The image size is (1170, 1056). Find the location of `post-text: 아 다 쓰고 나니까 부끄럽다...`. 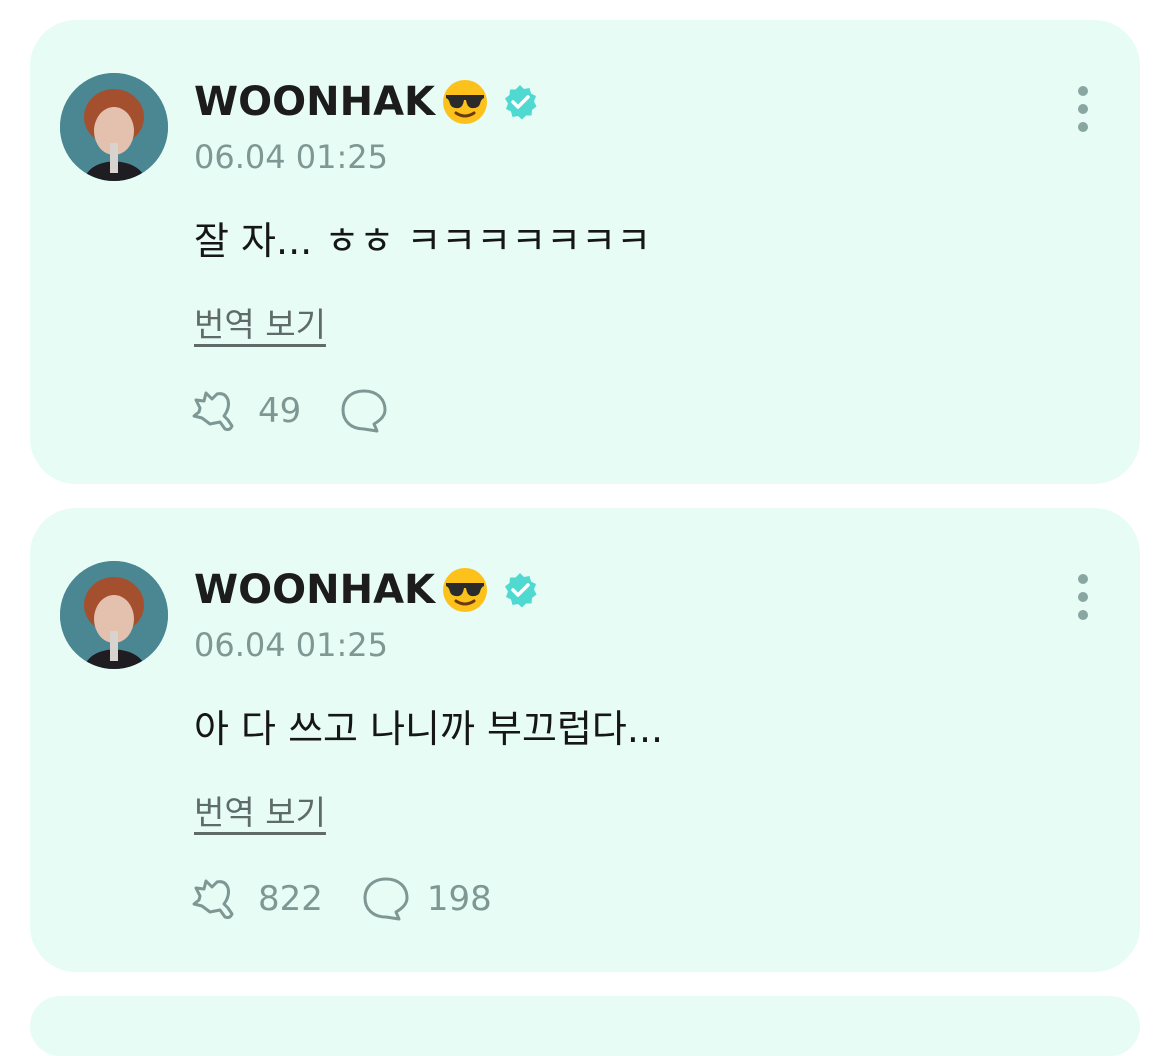

post-text: 아 다 쓰고 나니까 부끄럽다... is located at coordinates (429, 729).